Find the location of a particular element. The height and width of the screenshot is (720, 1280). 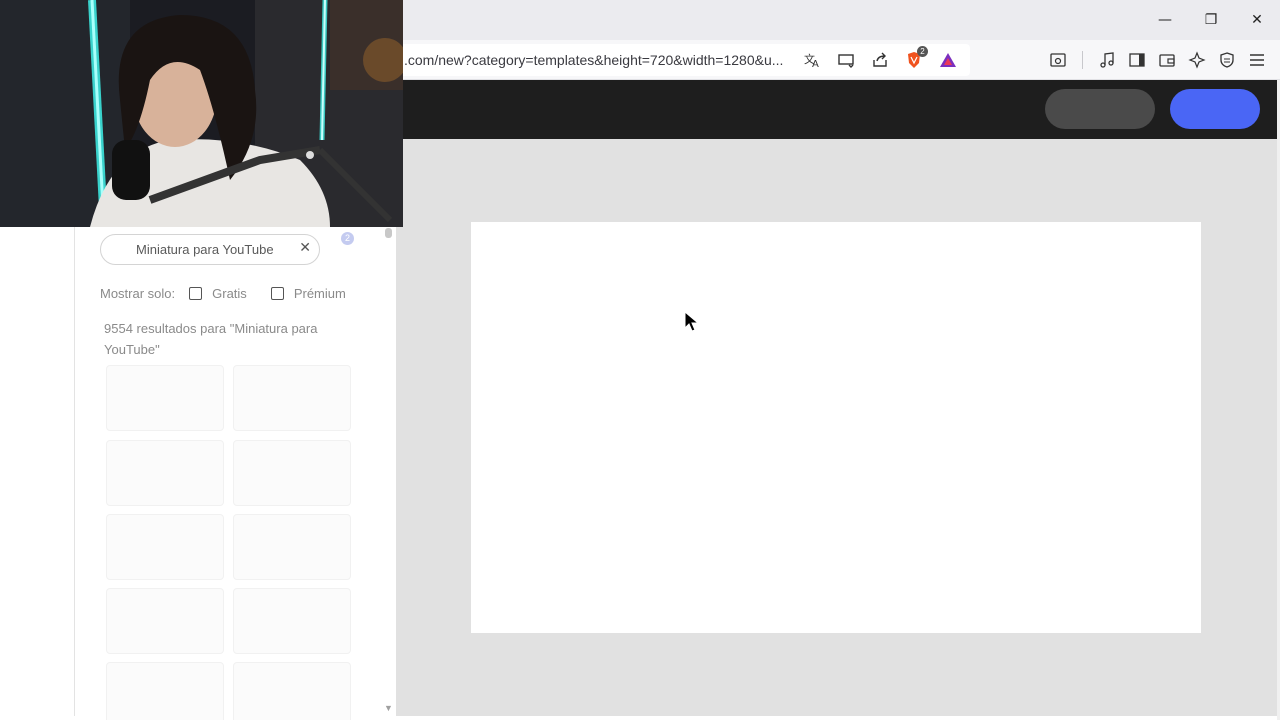

toolbar-separator is located at coordinates (1082, 60).